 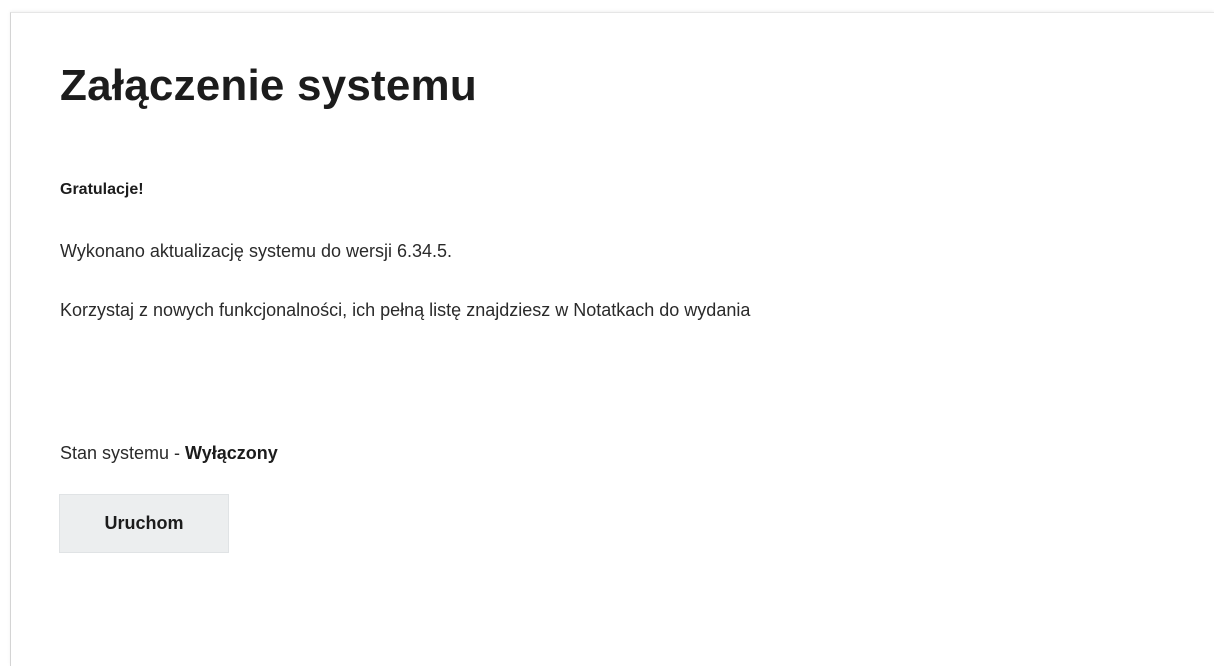 I want to click on system-status: Stan systemu - Wyłączony, so click(x=169, y=453).